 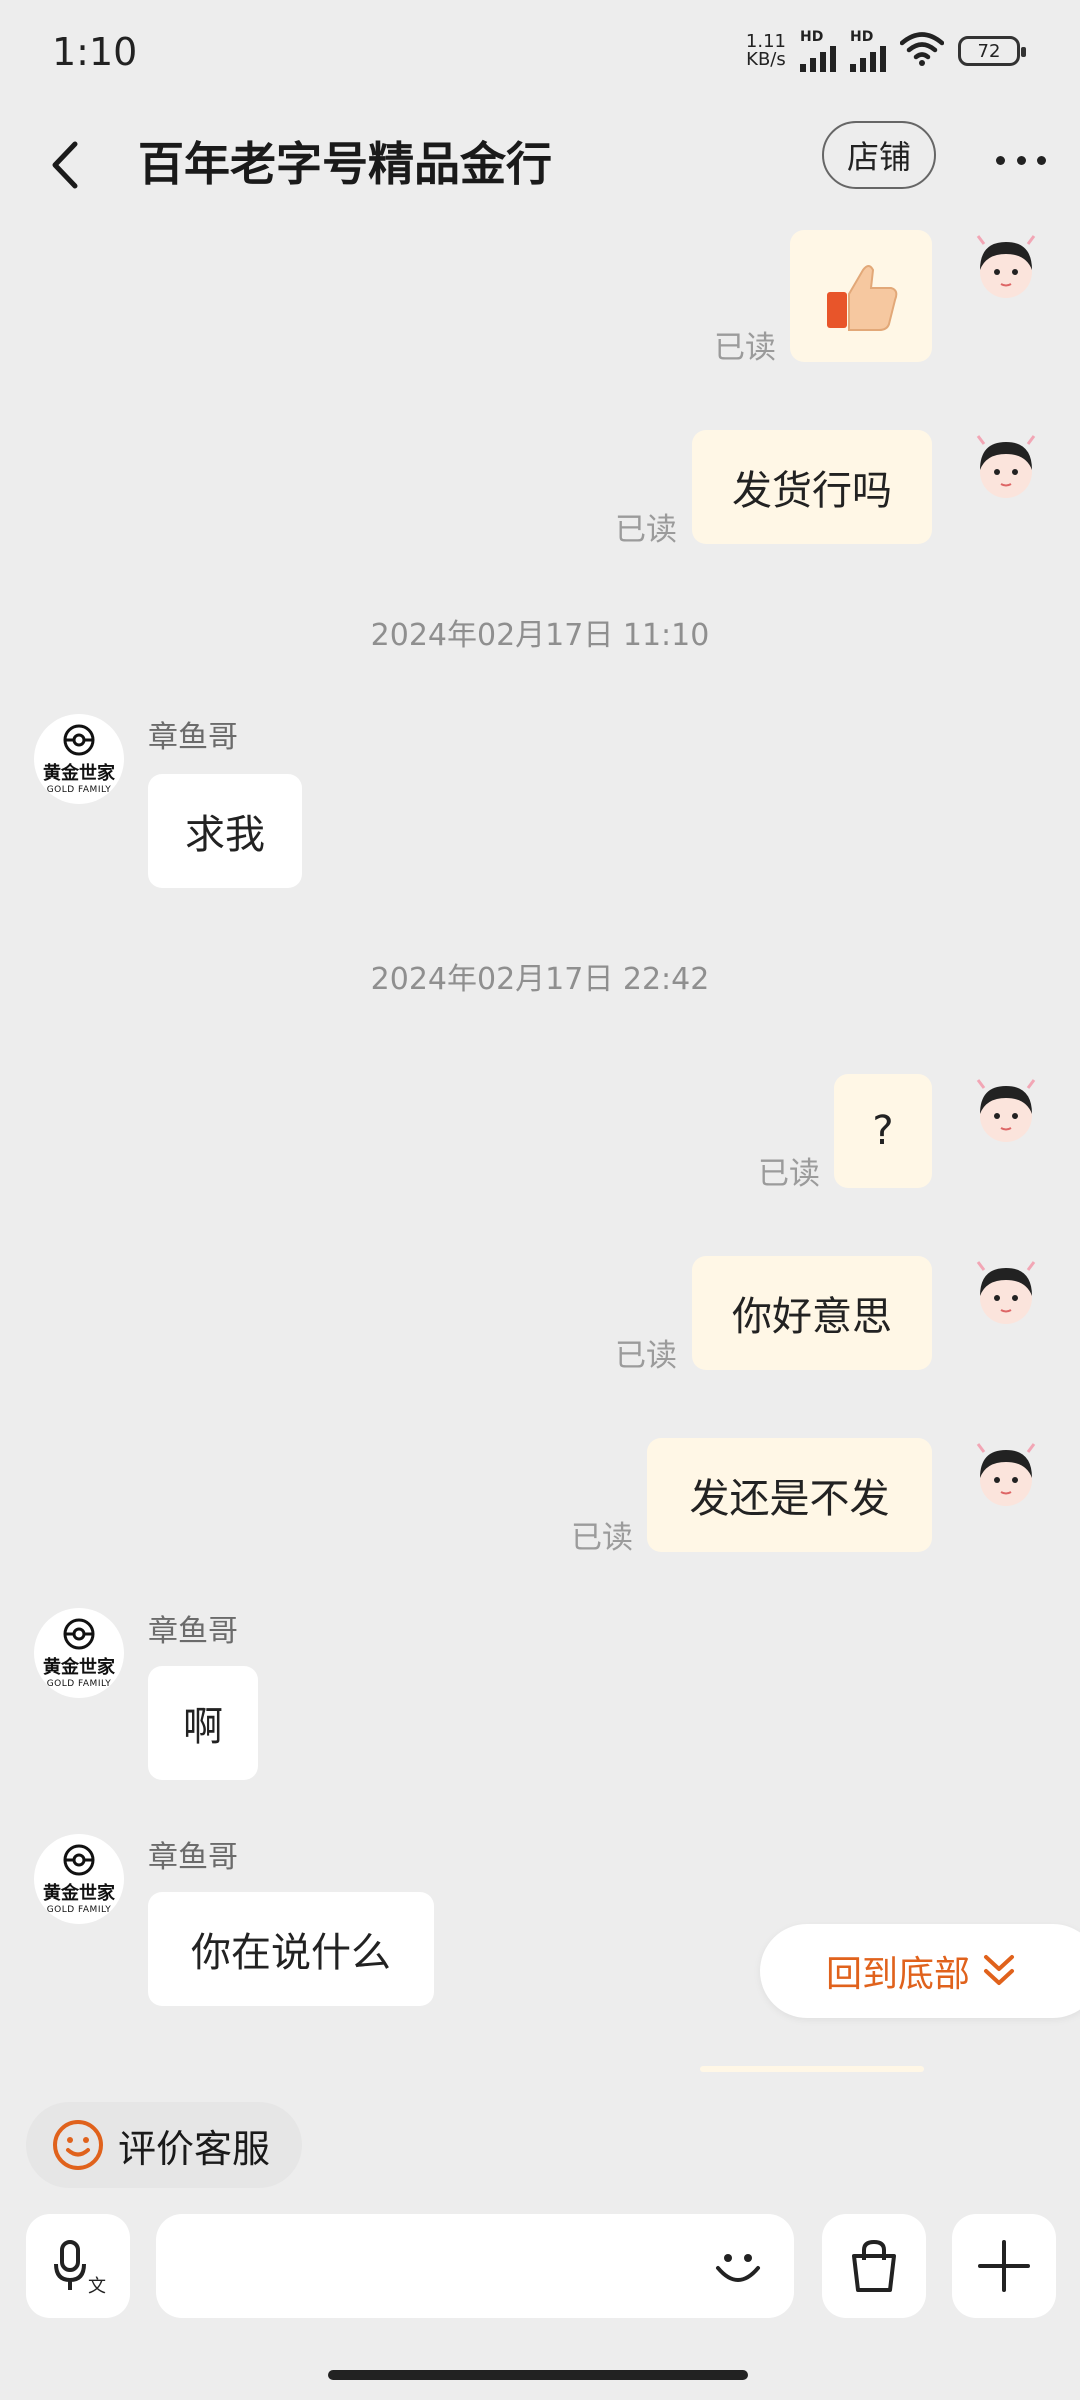 I want to click on message-input-container, so click(x=475, y=2267).